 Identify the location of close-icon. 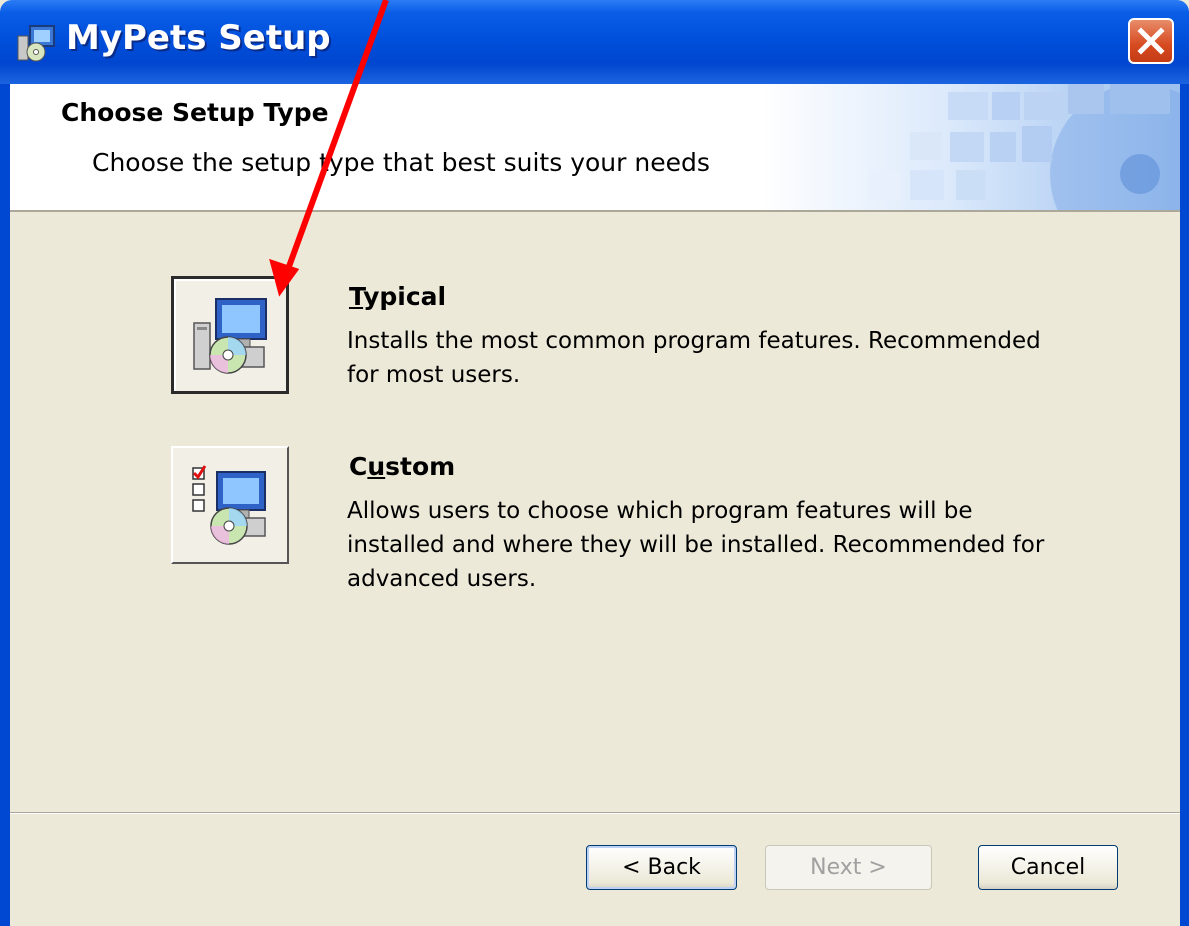
(1151, 41).